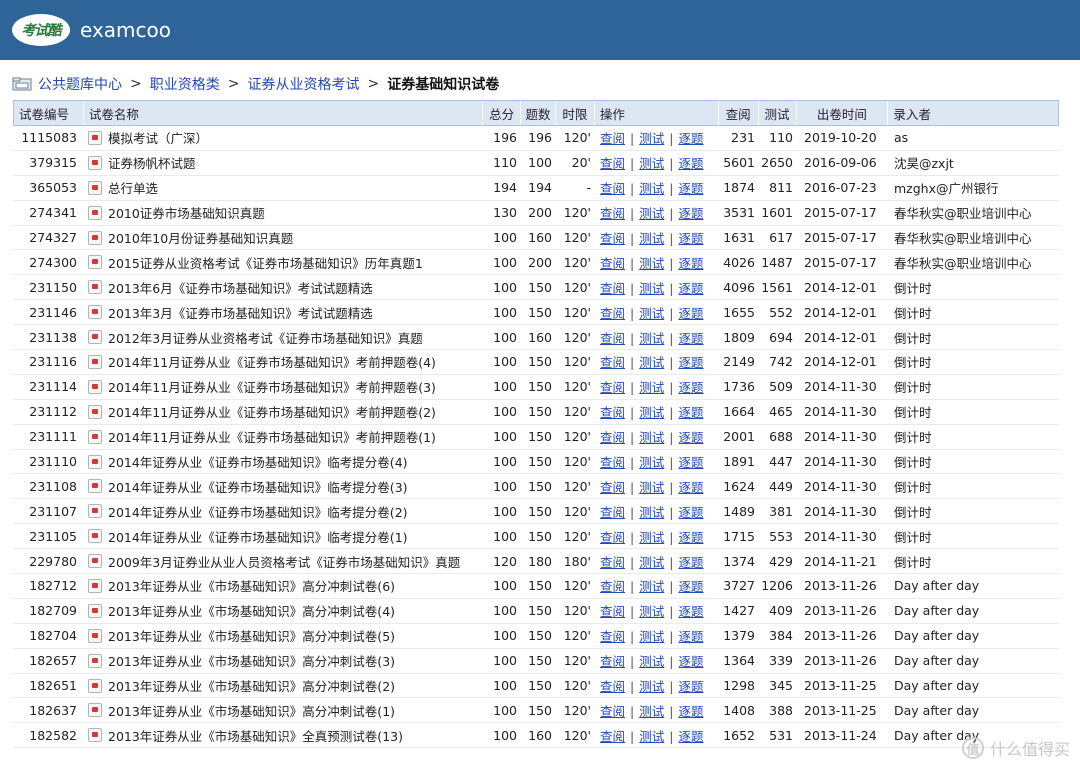 Image resolution: width=1080 pixels, height=770 pixels. Describe the element at coordinates (272, 363) in the screenshot. I see `exam-title: 2014年11月证券从业《证券市场基础知识》考前押题卷(4)` at that location.